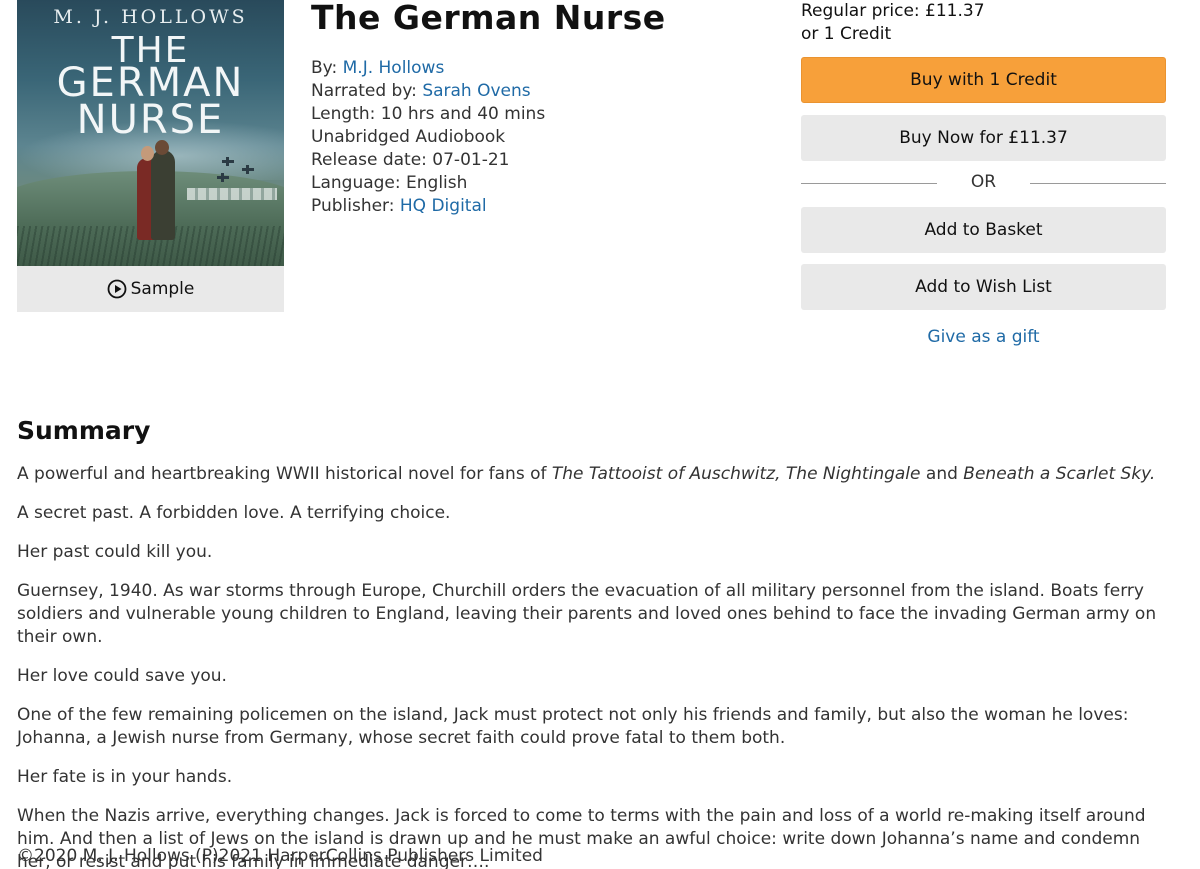 This screenshot has height=869, width=1200. What do you see at coordinates (150, 120) in the screenshot?
I see `cover-title-line: NURSE` at bounding box center [150, 120].